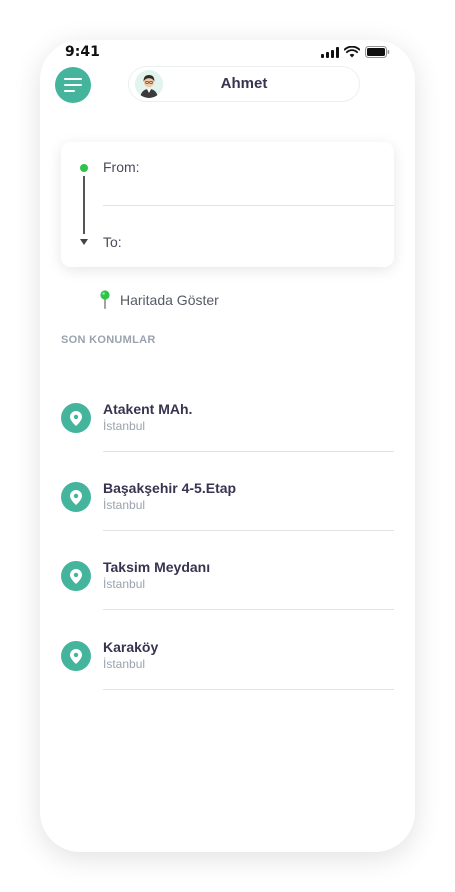  What do you see at coordinates (170, 488) in the screenshot?
I see `location-name: Başakşehir 4-5.Etap` at bounding box center [170, 488].